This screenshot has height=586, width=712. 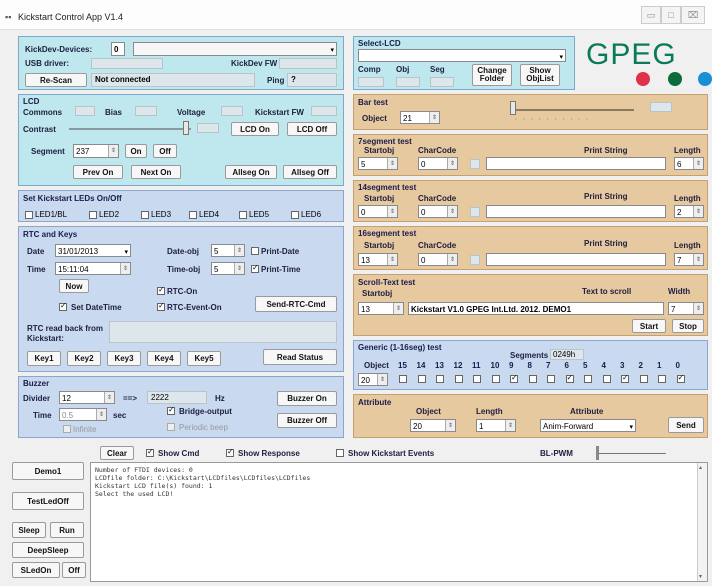 I want to click on lcd-on-button: LCD On, so click(x=255, y=129).